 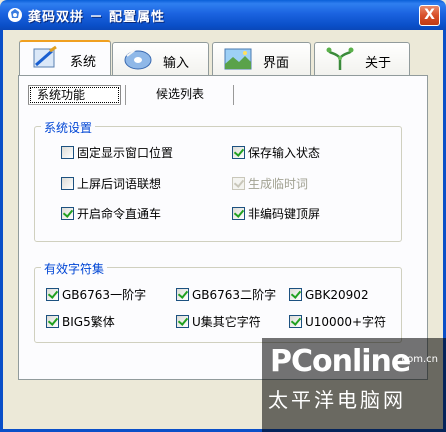 What do you see at coordinates (80, 323) in the screenshot?
I see `checkbox-big5: BIG5繁体` at bounding box center [80, 323].